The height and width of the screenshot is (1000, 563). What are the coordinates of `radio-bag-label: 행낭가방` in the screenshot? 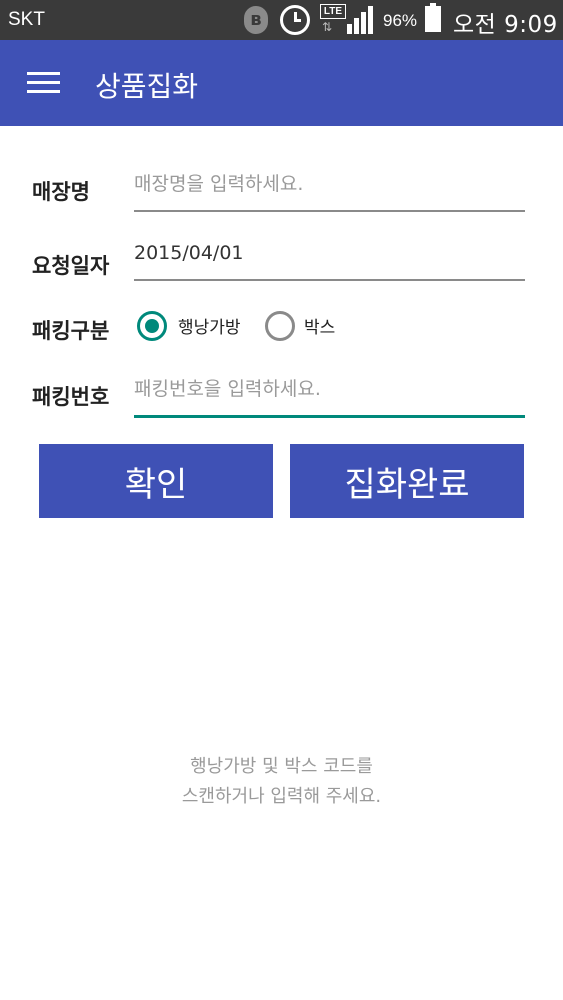 It's located at (209, 325).